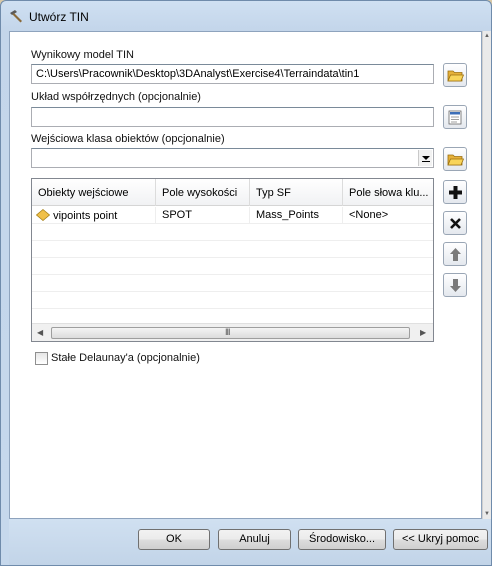 This screenshot has width=492, height=566. I want to click on spatial-reference-button, so click(455, 117).